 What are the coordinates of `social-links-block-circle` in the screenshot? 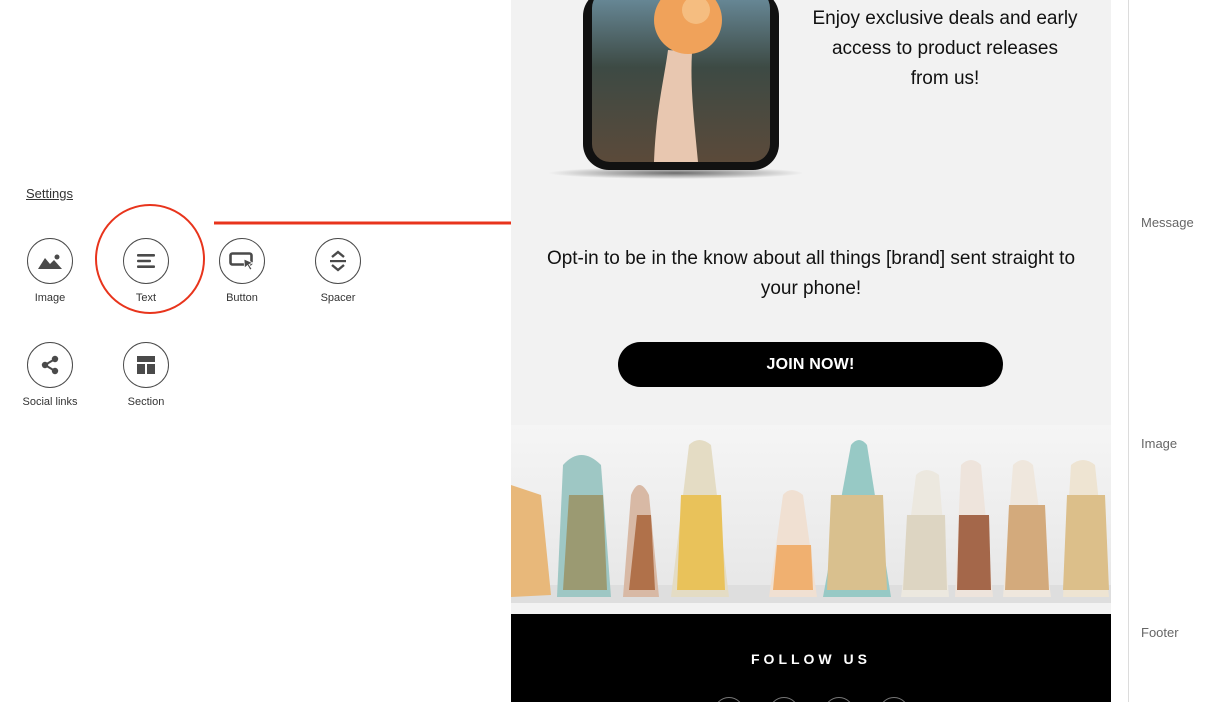 It's located at (50, 365).